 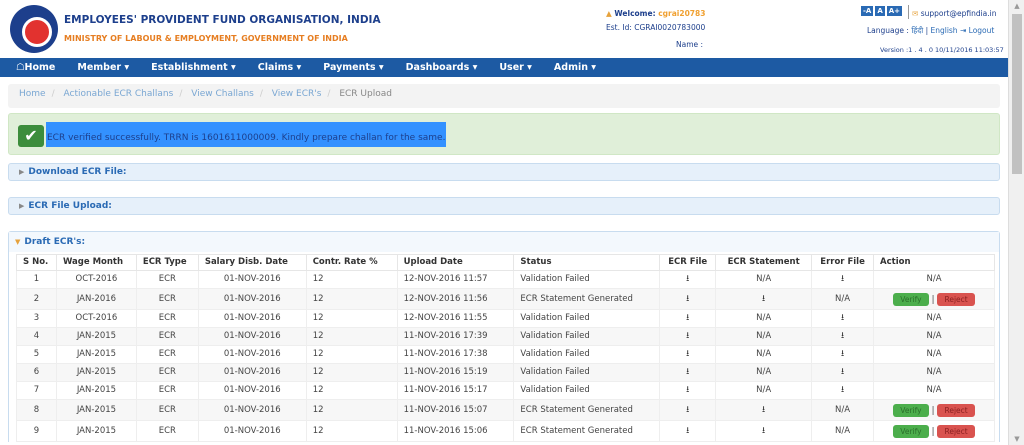 What do you see at coordinates (959, 13) in the screenshot?
I see `support-email: support@epfindia.in` at bounding box center [959, 13].